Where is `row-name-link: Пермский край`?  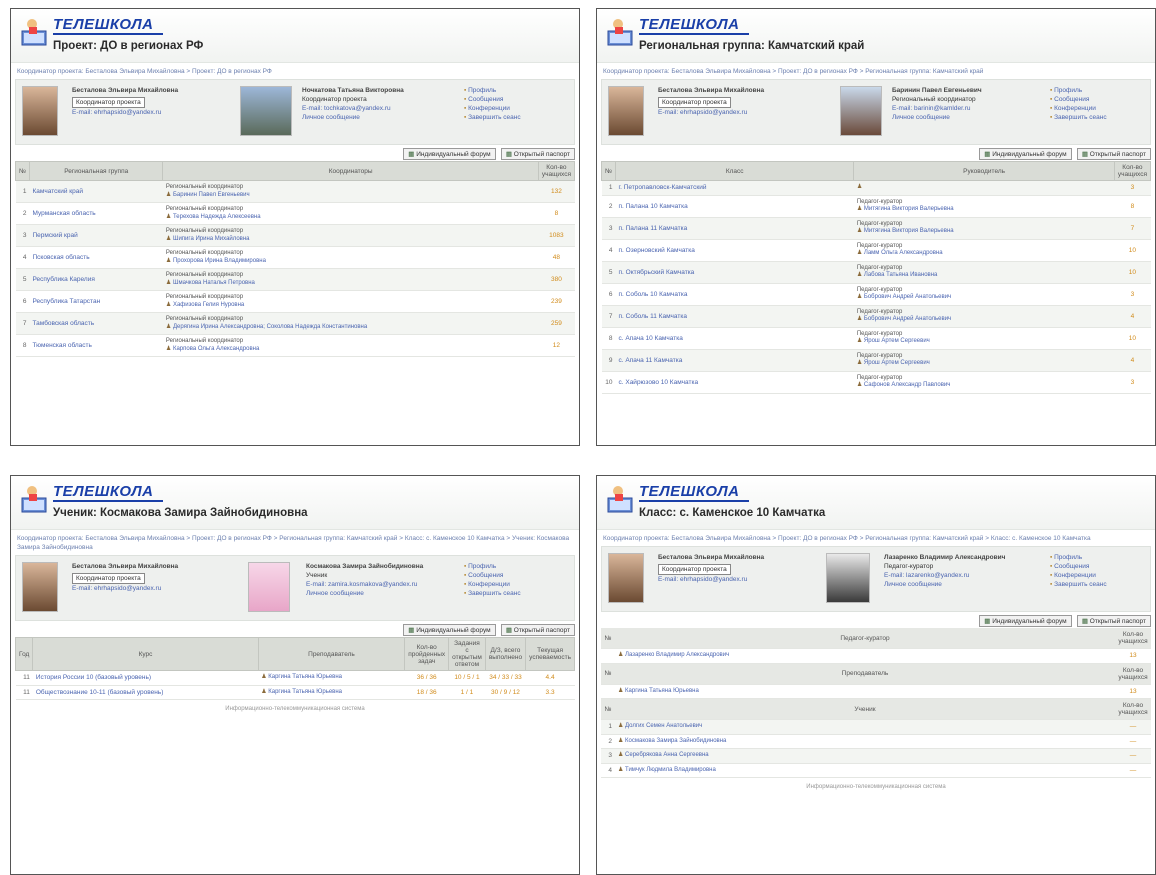 row-name-link: Пермский край is located at coordinates (96, 235).